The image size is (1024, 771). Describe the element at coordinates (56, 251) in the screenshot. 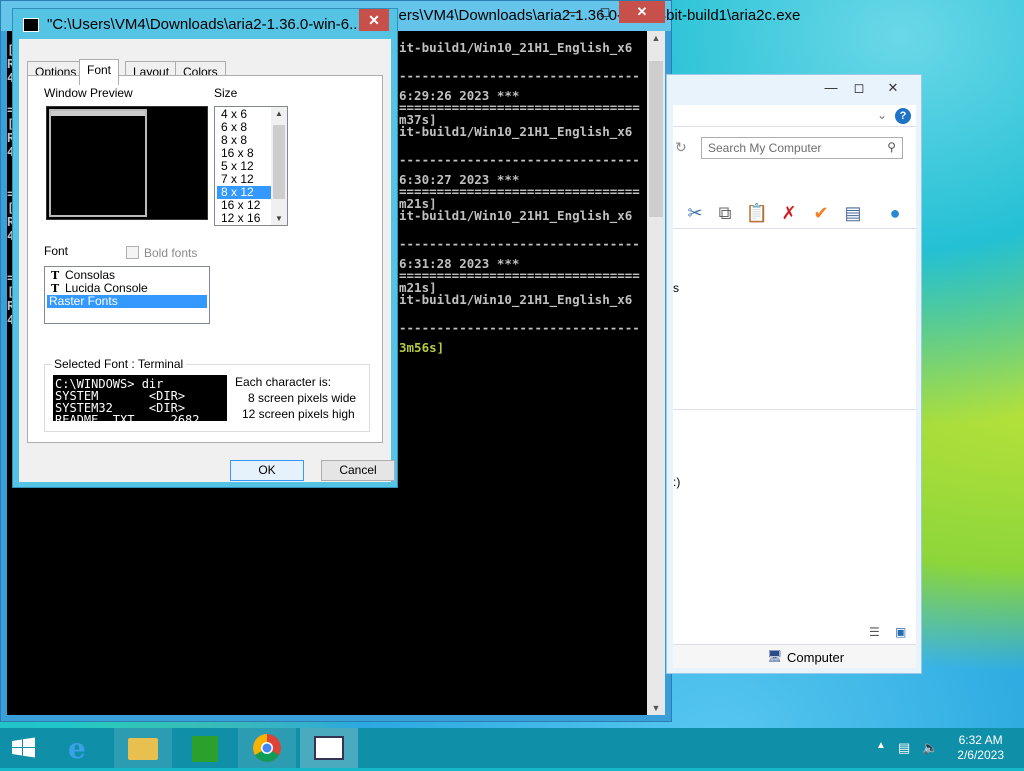

I see `font-label: Font` at that location.